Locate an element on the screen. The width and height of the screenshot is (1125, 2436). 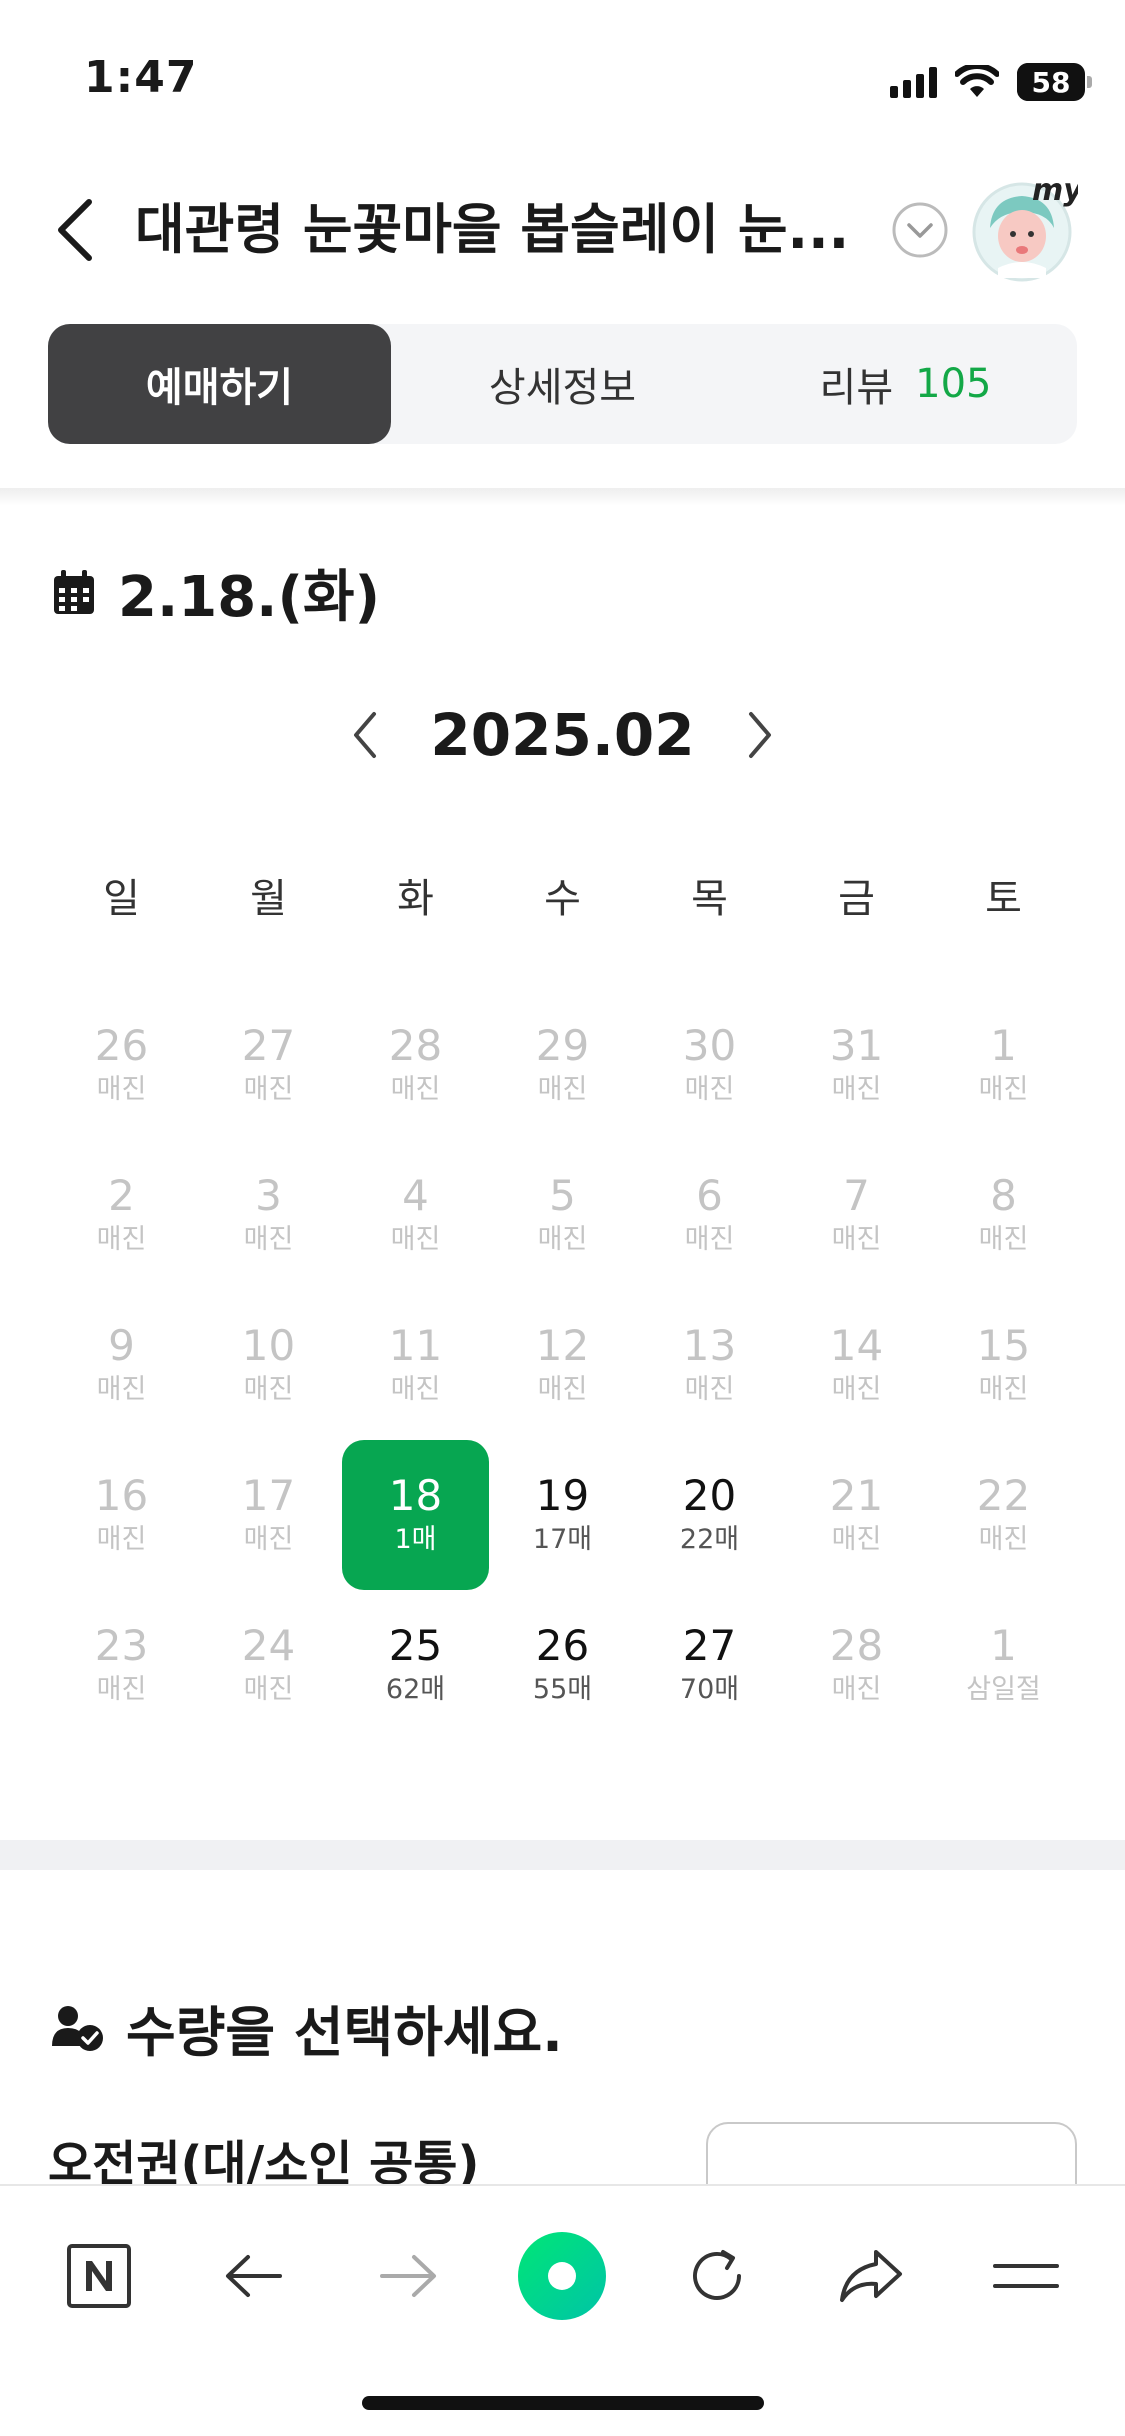
title-dropdown-button is located at coordinates (920, 230).